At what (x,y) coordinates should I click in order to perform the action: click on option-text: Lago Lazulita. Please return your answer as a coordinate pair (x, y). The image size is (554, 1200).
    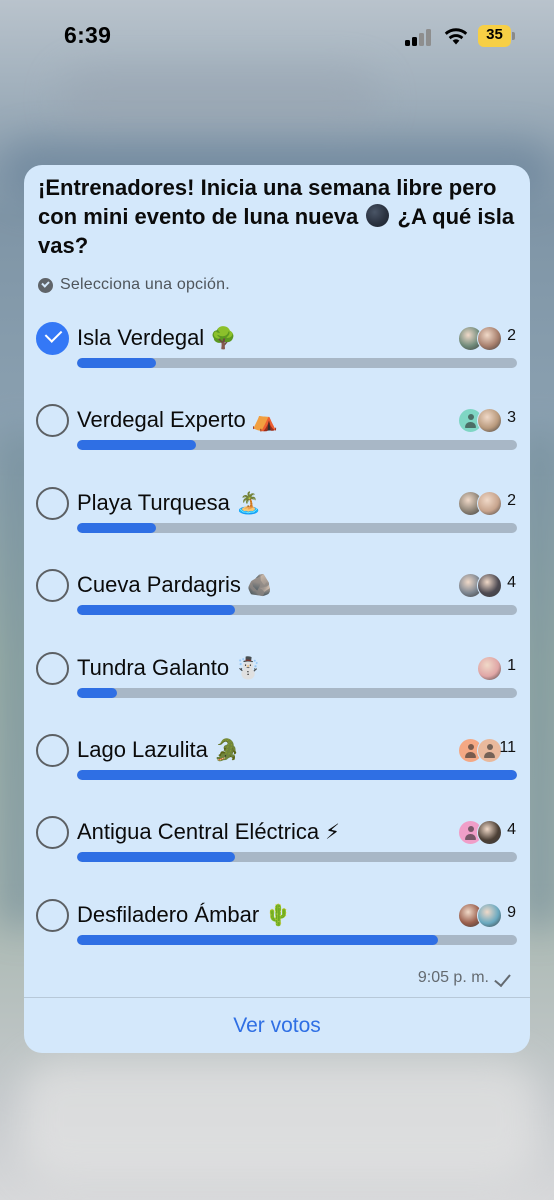
    Looking at the image, I should click on (142, 749).